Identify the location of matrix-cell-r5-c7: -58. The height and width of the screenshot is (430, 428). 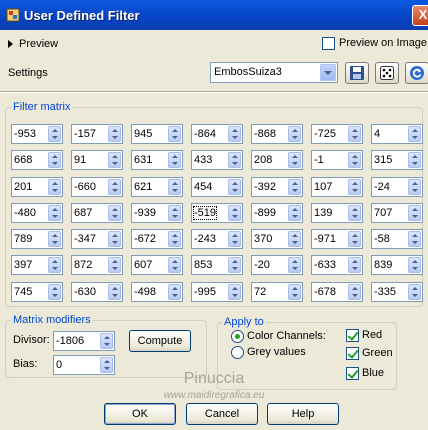
(397, 239).